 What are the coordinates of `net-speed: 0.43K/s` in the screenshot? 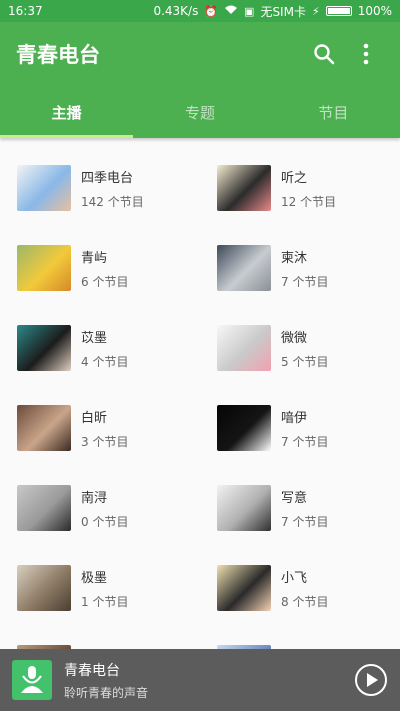 It's located at (176, 11).